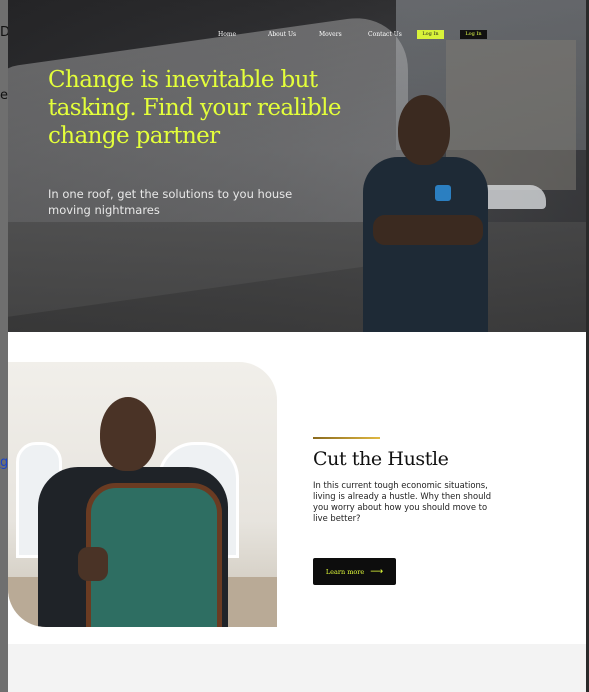 The width and height of the screenshot is (589, 692). What do you see at coordinates (297, 668) in the screenshot?
I see `next-section` at bounding box center [297, 668].